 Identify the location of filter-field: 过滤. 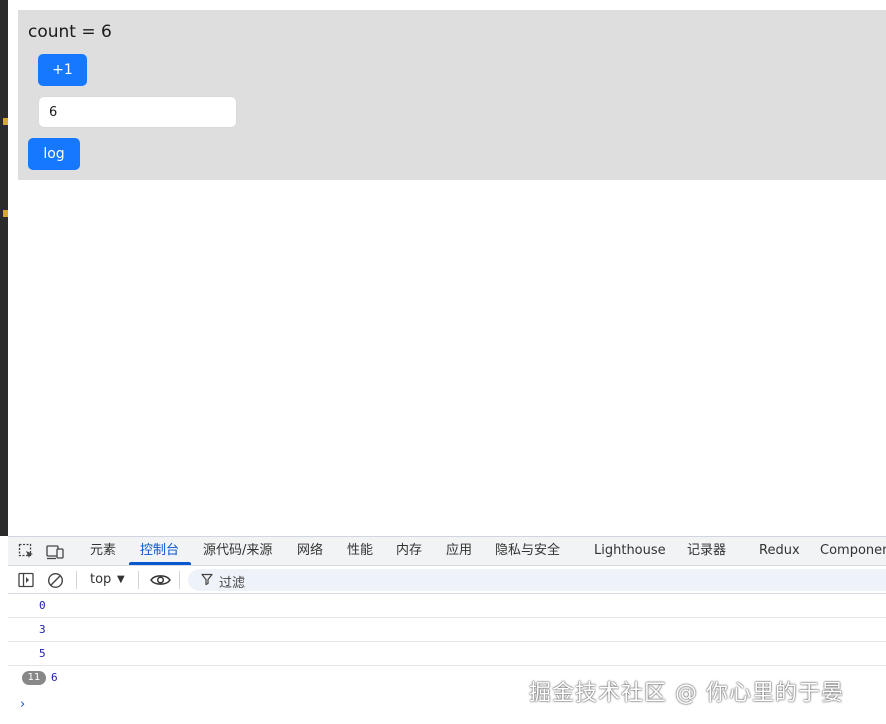
(537, 580).